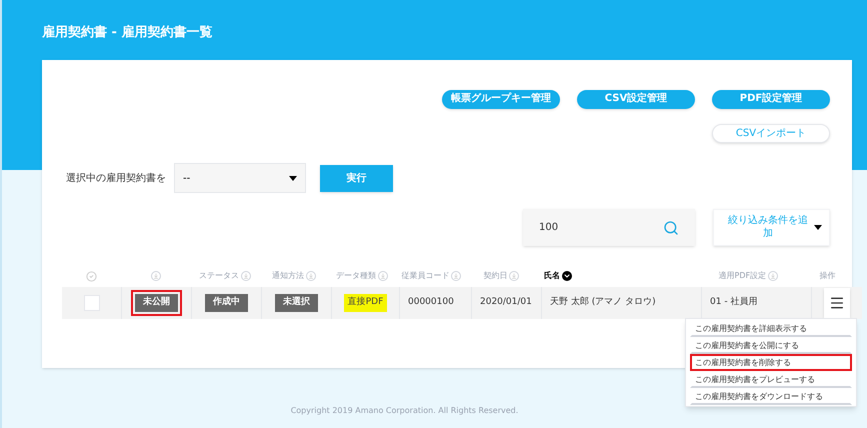 The image size is (867, 428). I want to click on column-header: 操作, so click(827, 276).